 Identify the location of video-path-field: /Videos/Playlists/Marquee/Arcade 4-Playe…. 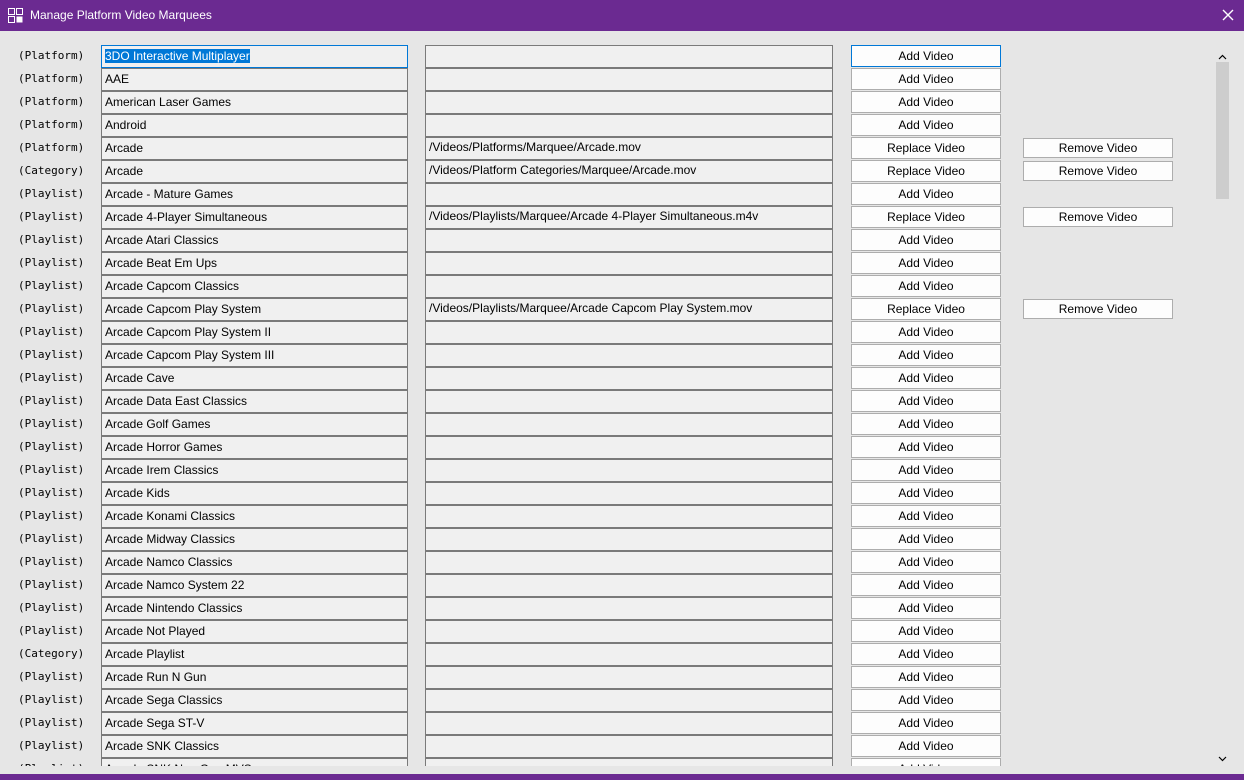
(629, 217).